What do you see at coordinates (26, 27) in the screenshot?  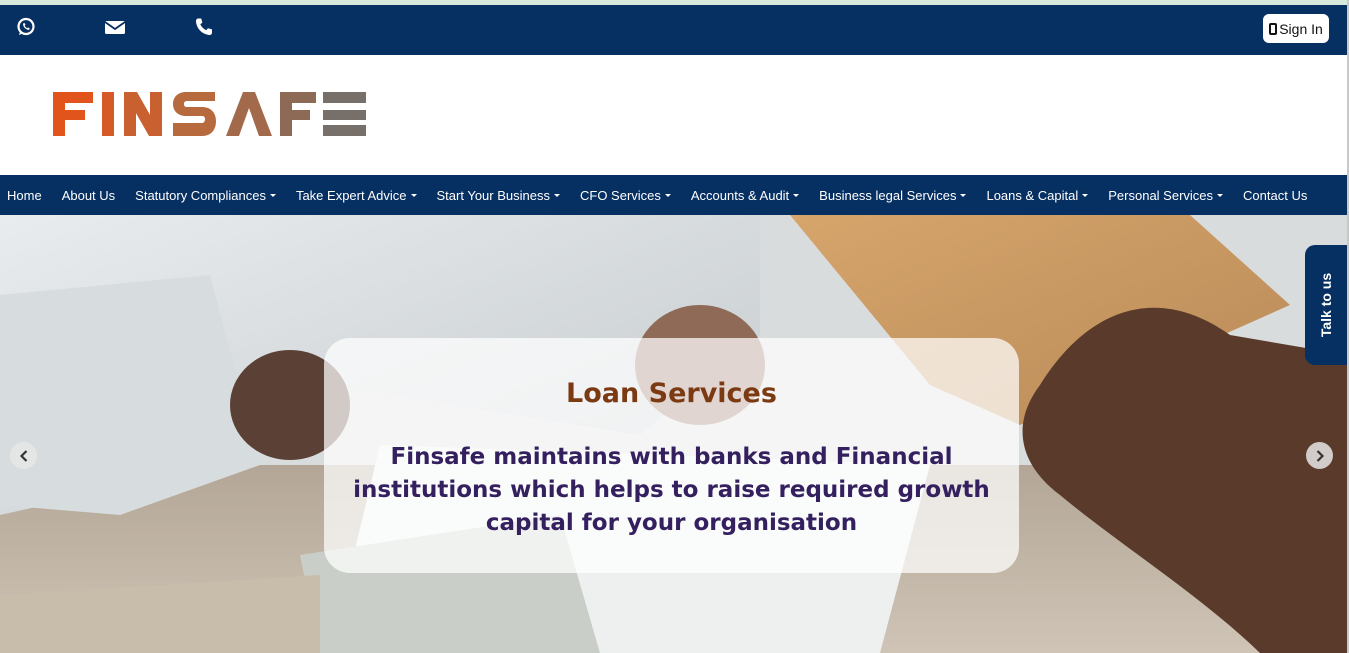 I see `whatsapp-icon` at bounding box center [26, 27].